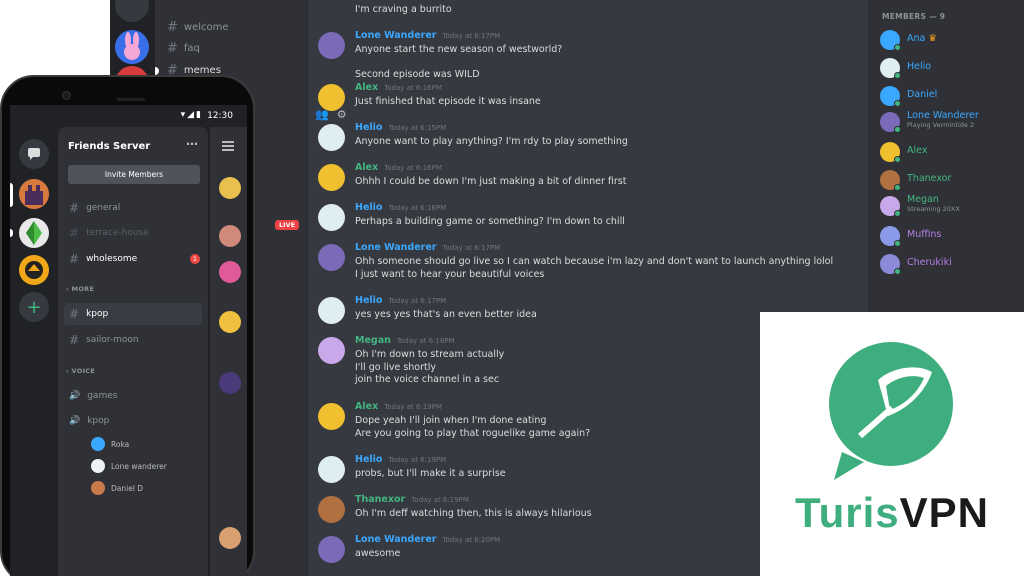 The height and width of the screenshot is (576, 1024). I want to click on member-name: Helio, so click(919, 66).